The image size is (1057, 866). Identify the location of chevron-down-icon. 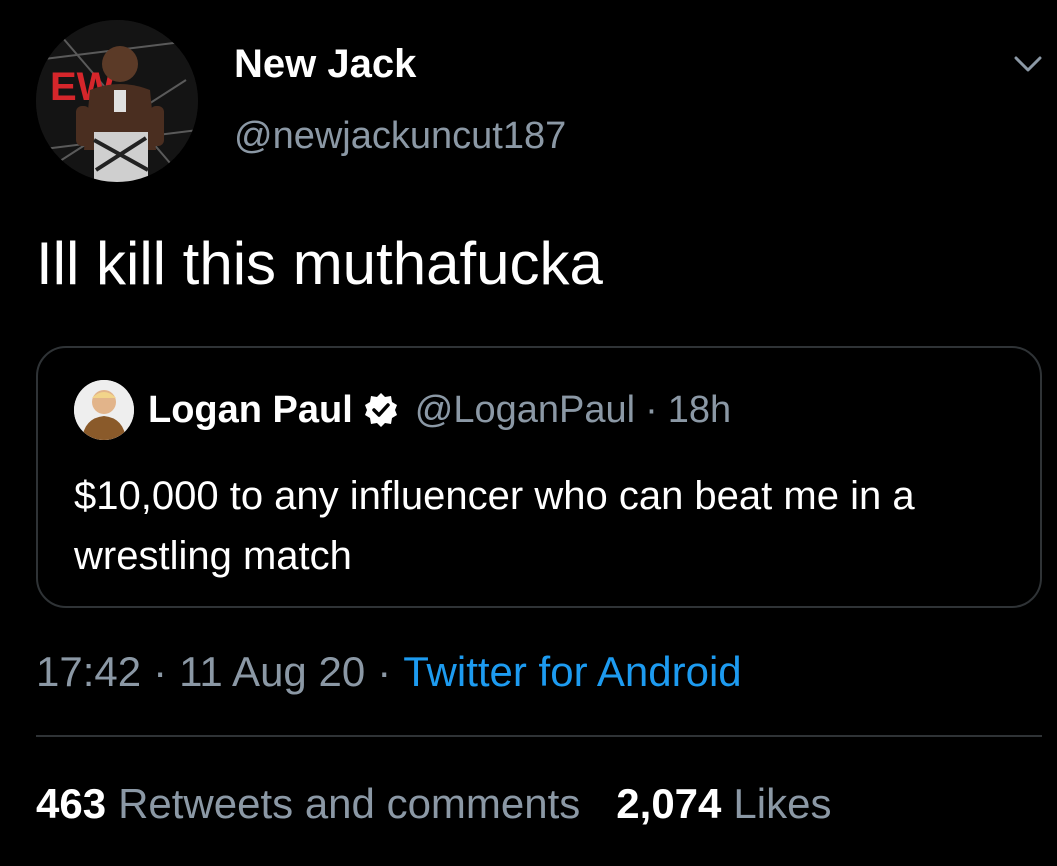
(1028, 64).